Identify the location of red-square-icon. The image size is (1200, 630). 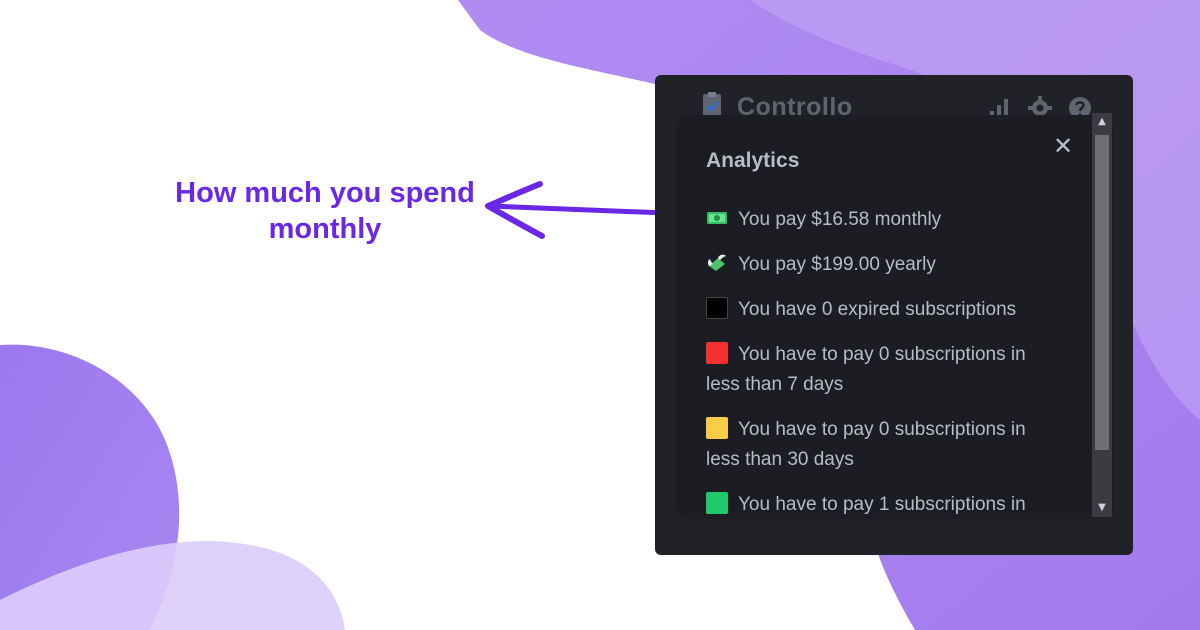
(717, 353).